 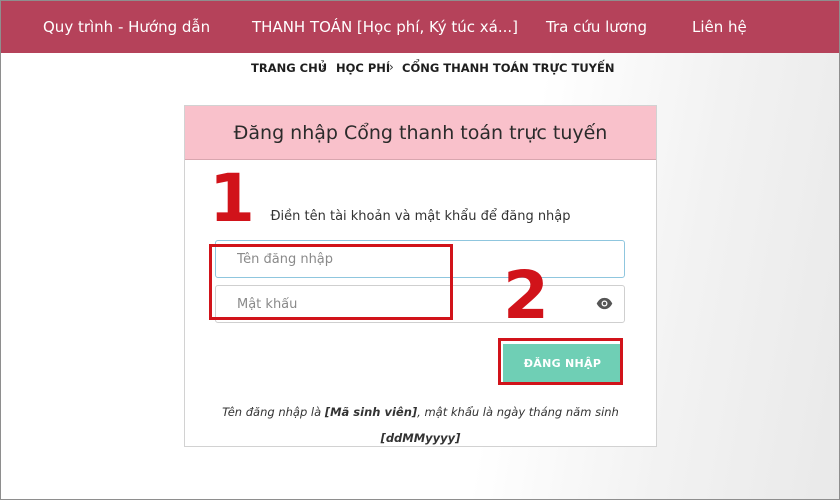 I want to click on breadcrumb-current: CỔNG THANH TOÁN TRỰC TUYẾN, so click(x=508, y=68).